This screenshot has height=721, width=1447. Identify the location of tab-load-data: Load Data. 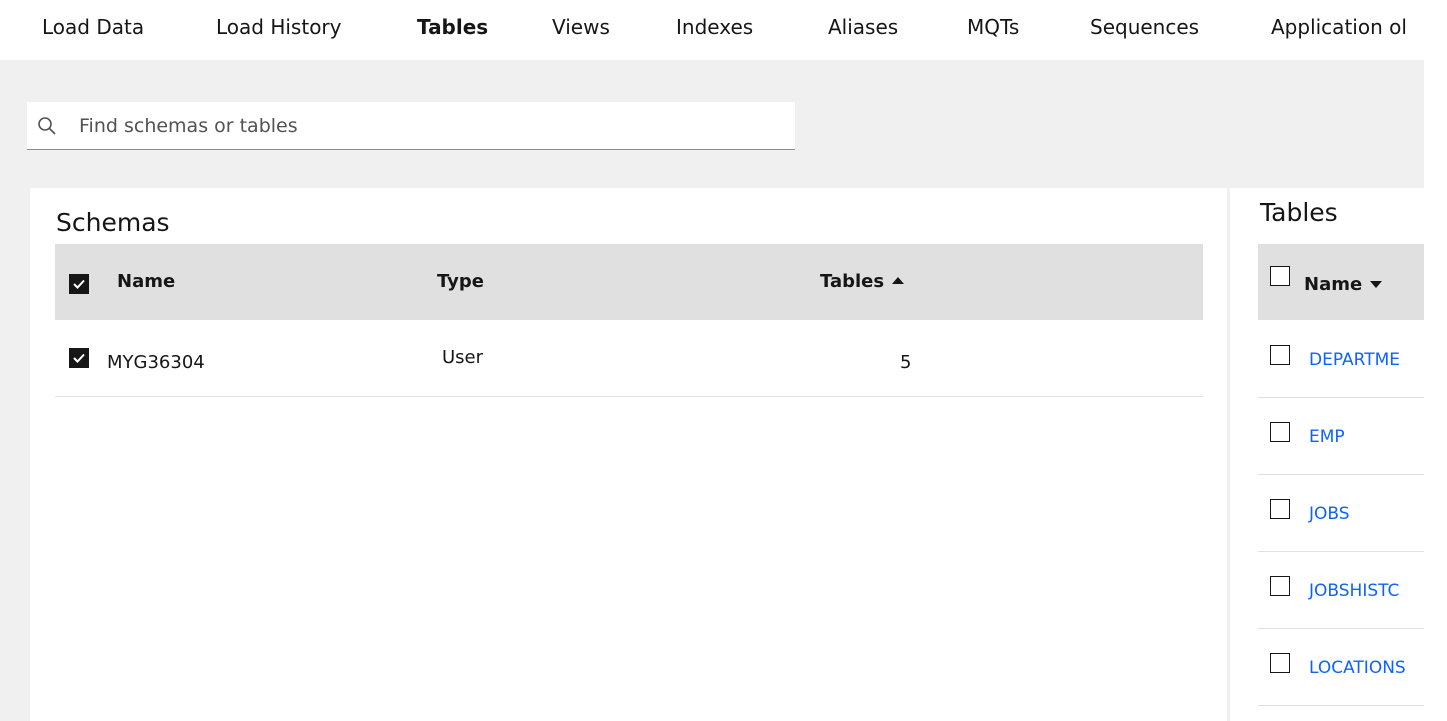
(93, 27).